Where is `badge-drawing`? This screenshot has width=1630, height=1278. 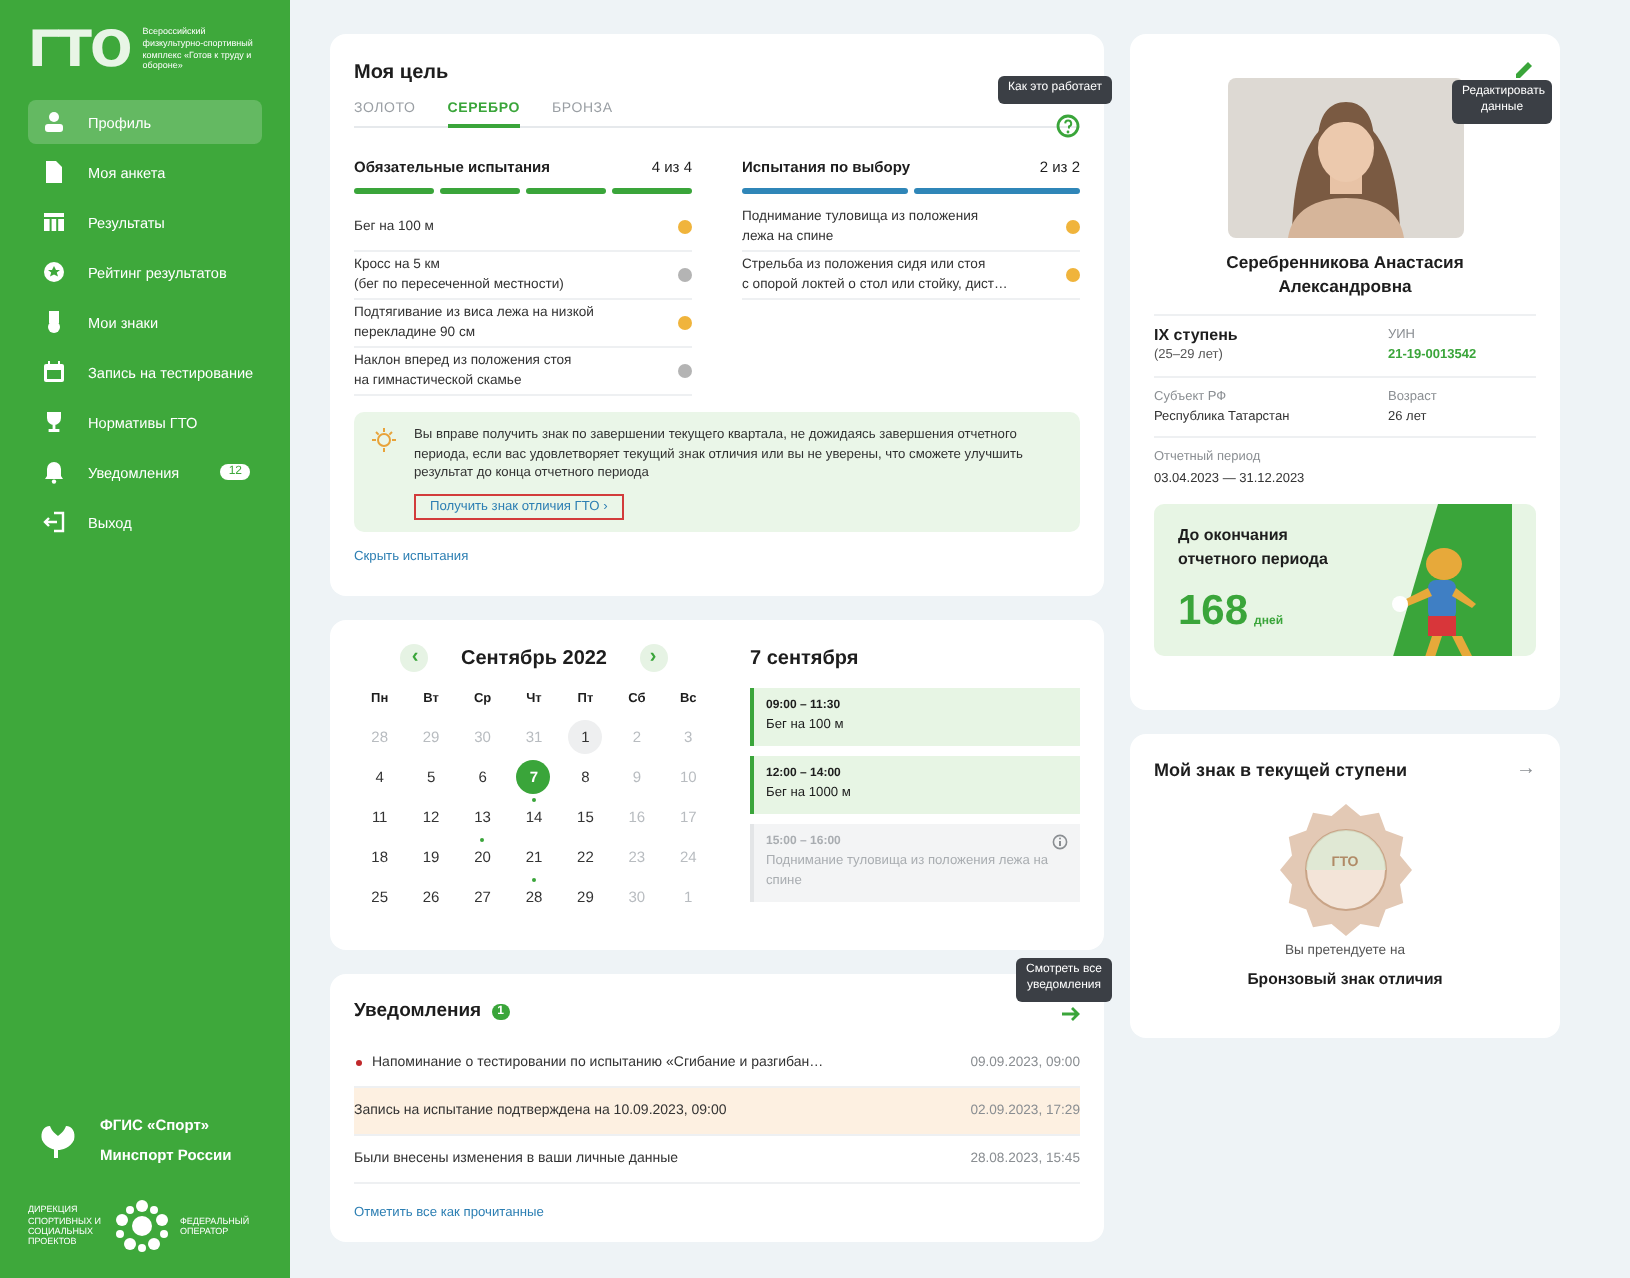 badge-drawing is located at coordinates (1345, 870).